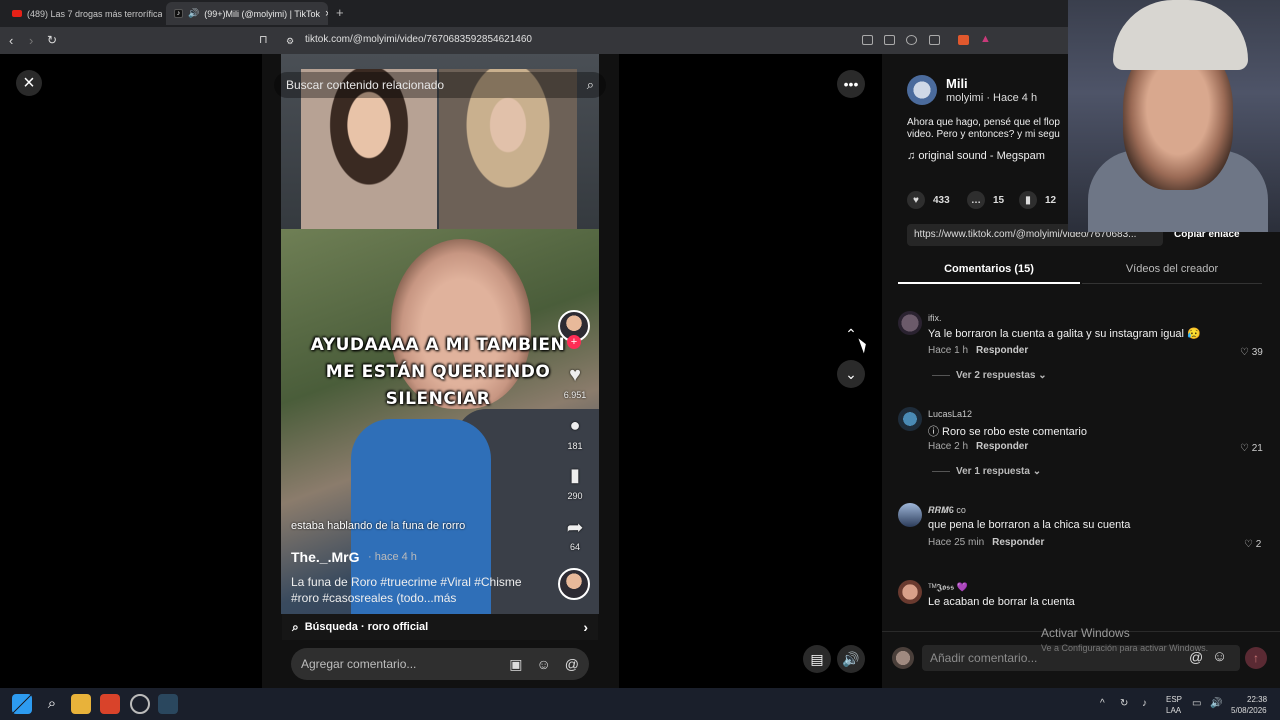 The width and height of the screenshot is (1280, 720). I want to click on video-author: The._.MrG, so click(325, 557).